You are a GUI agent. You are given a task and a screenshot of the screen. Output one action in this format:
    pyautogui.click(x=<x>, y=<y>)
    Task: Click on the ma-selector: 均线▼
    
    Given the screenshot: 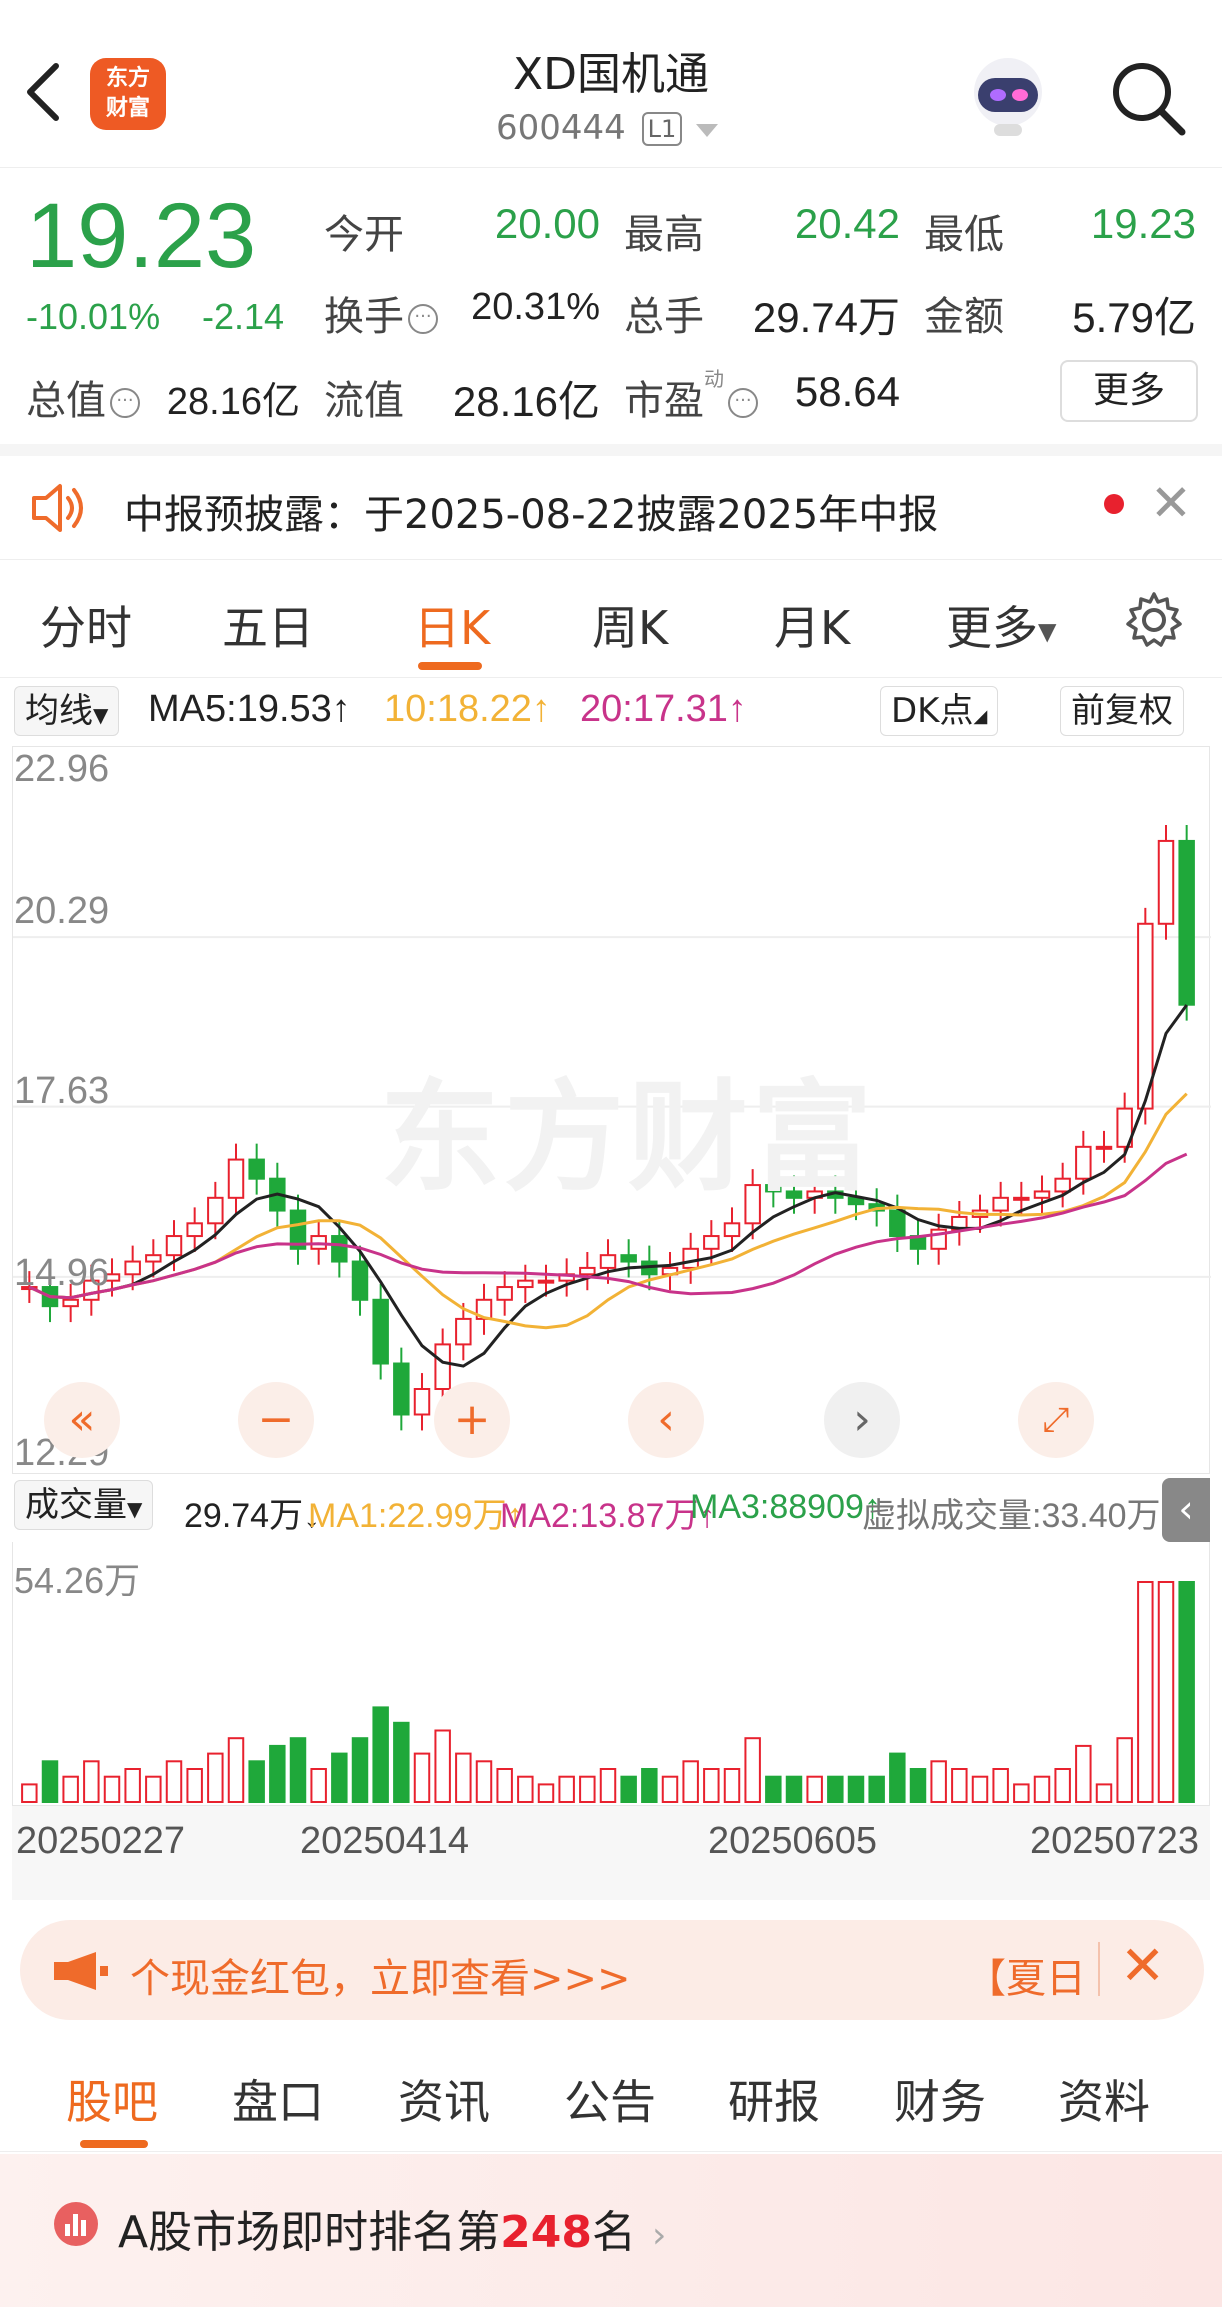 What is the action you would take?
    pyautogui.click(x=67, y=711)
    